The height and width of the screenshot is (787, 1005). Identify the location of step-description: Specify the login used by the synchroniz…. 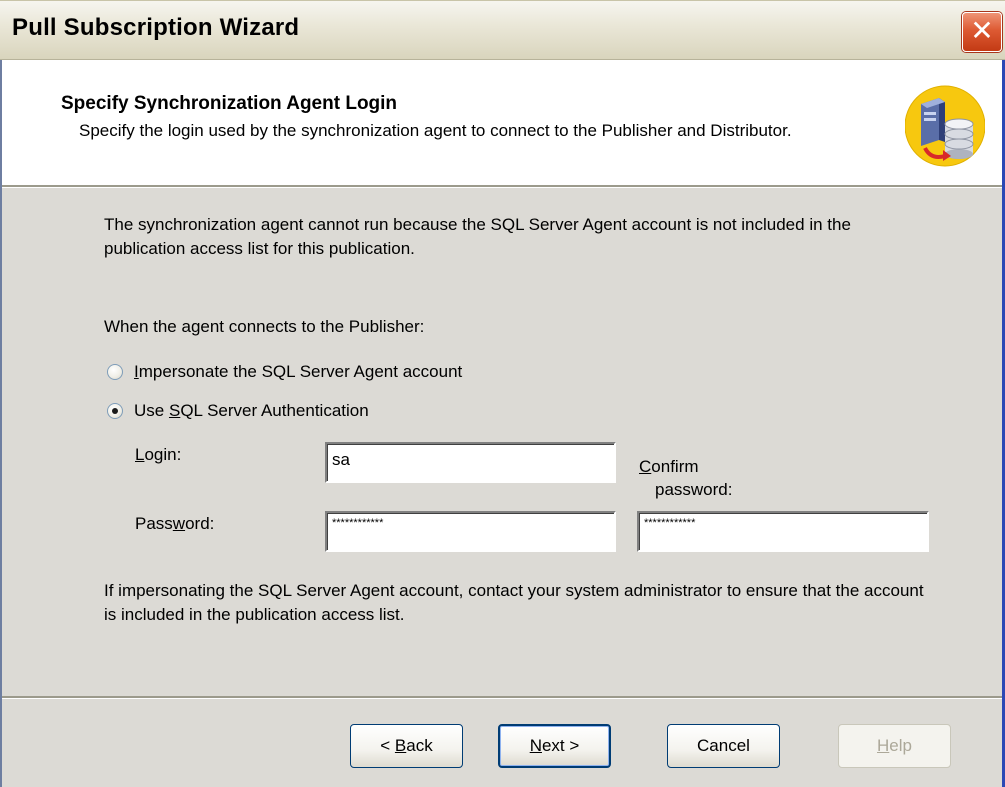
(435, 130).